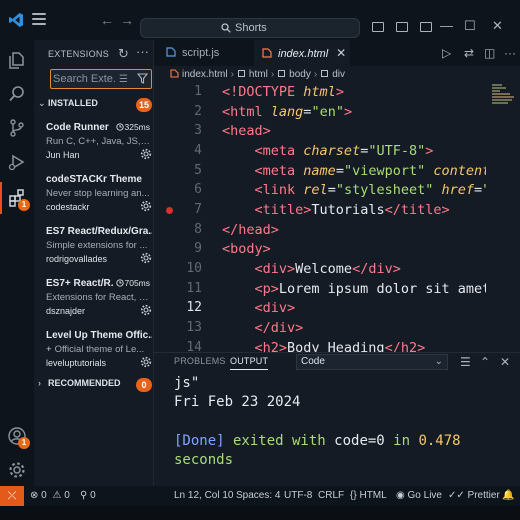 This screenshot has width=520, height=520. I want to click on more-actions-icon: ···, so click(142, 51).